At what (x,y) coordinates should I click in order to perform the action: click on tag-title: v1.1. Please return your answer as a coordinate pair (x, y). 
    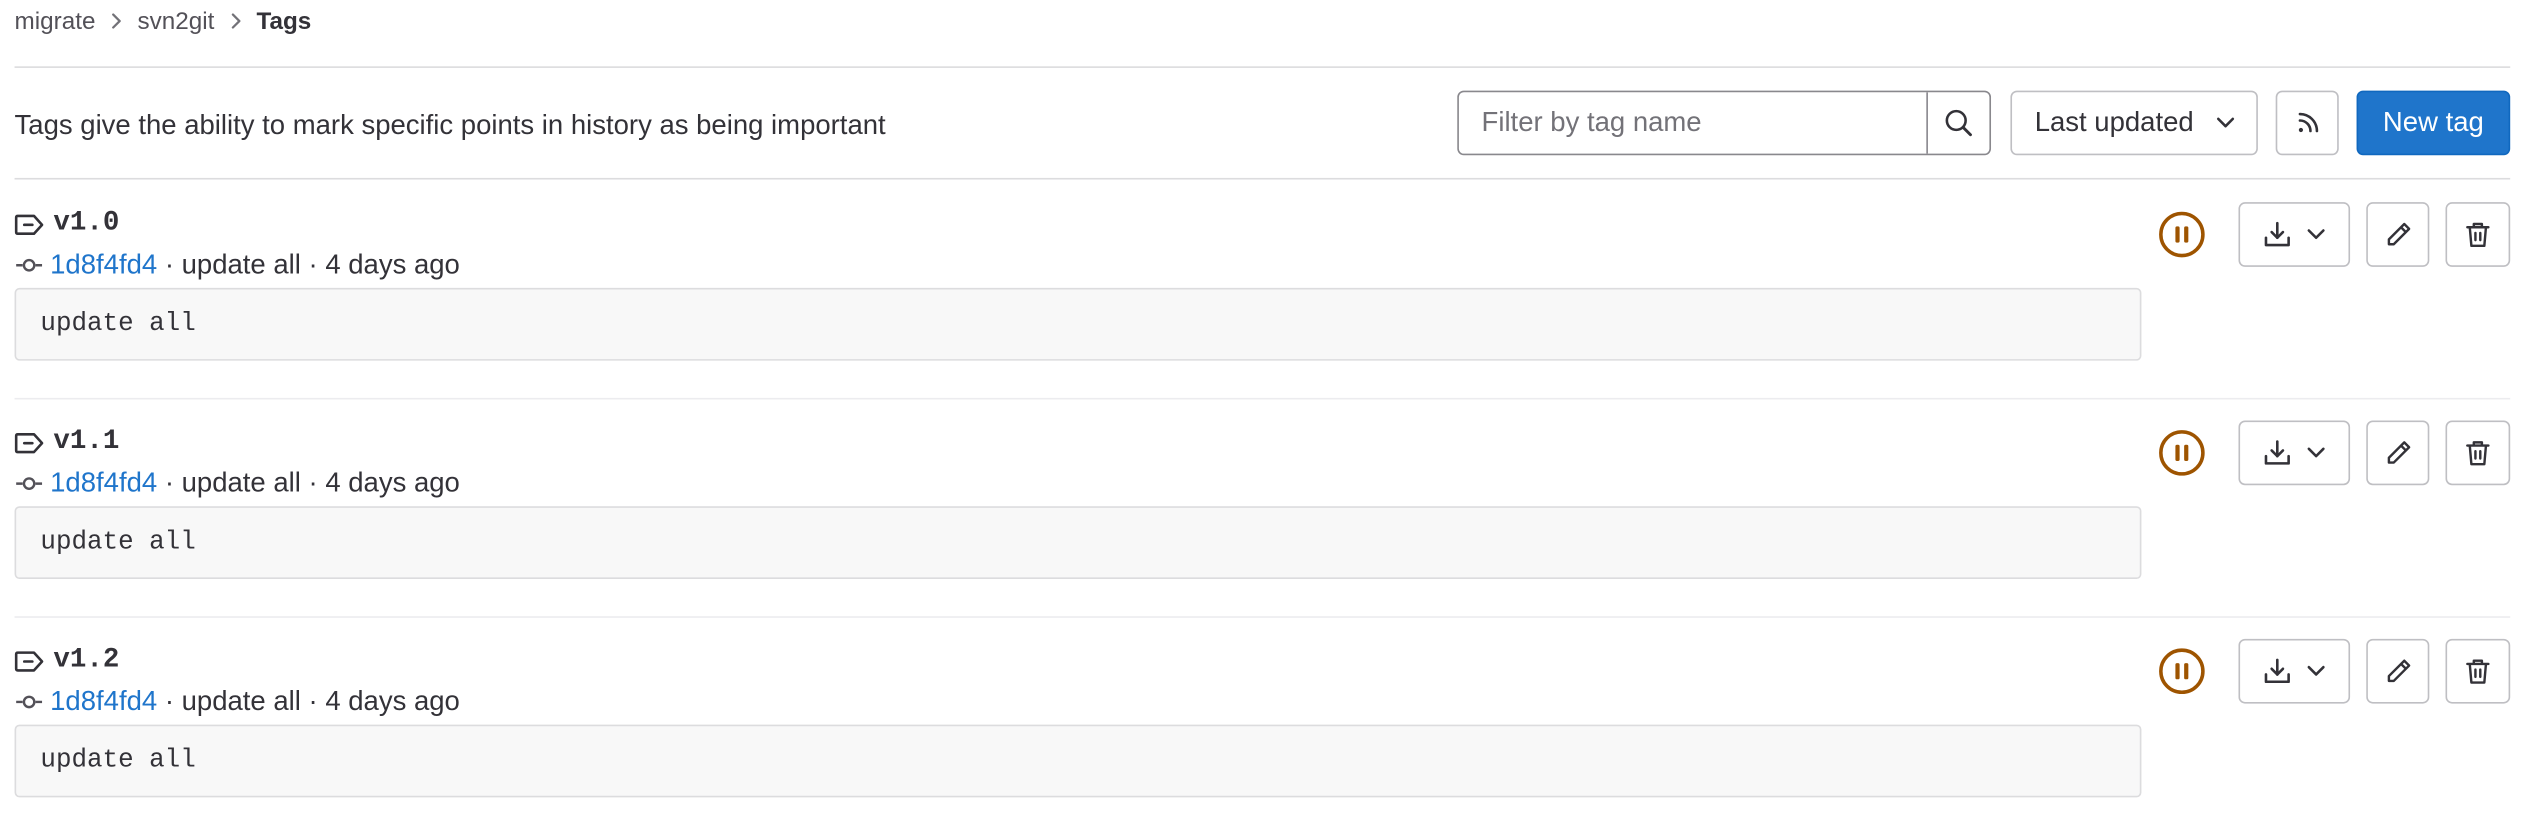
    Looking at the image, I should click on (66, 442).